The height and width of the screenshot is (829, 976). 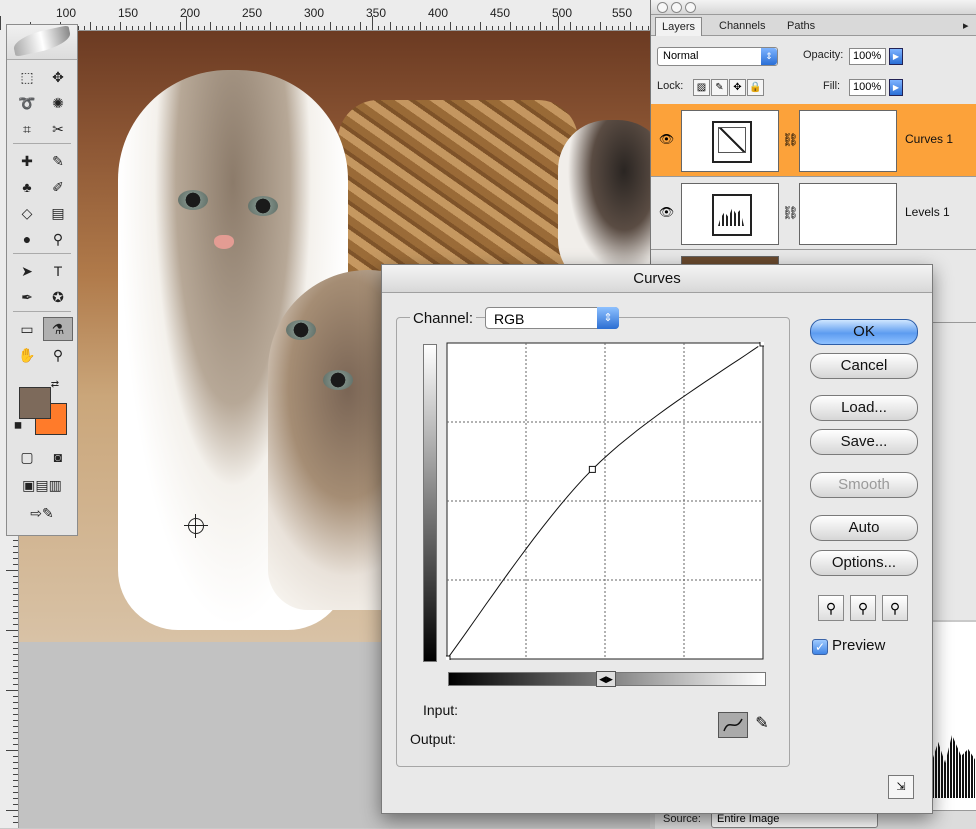 I want to click on preview-checkbox: ✓, so click(x=820, y=647).